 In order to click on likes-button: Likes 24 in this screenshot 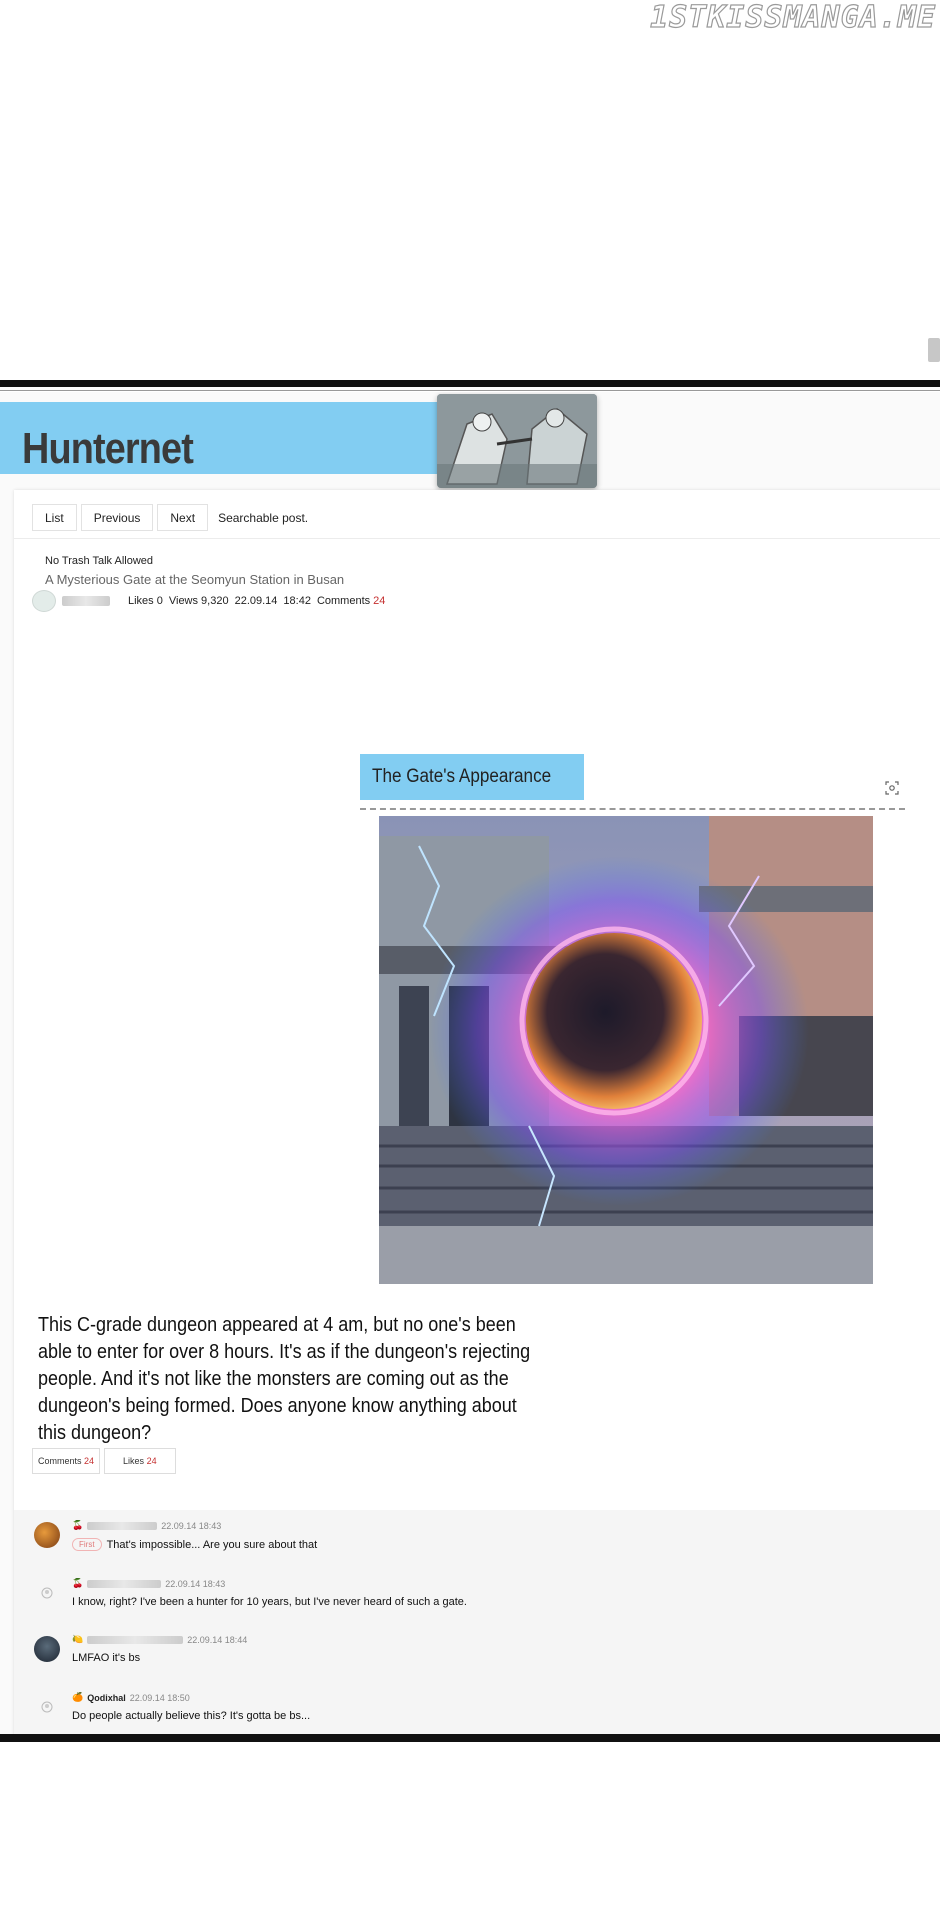, I will do `click(140, 1461)`.